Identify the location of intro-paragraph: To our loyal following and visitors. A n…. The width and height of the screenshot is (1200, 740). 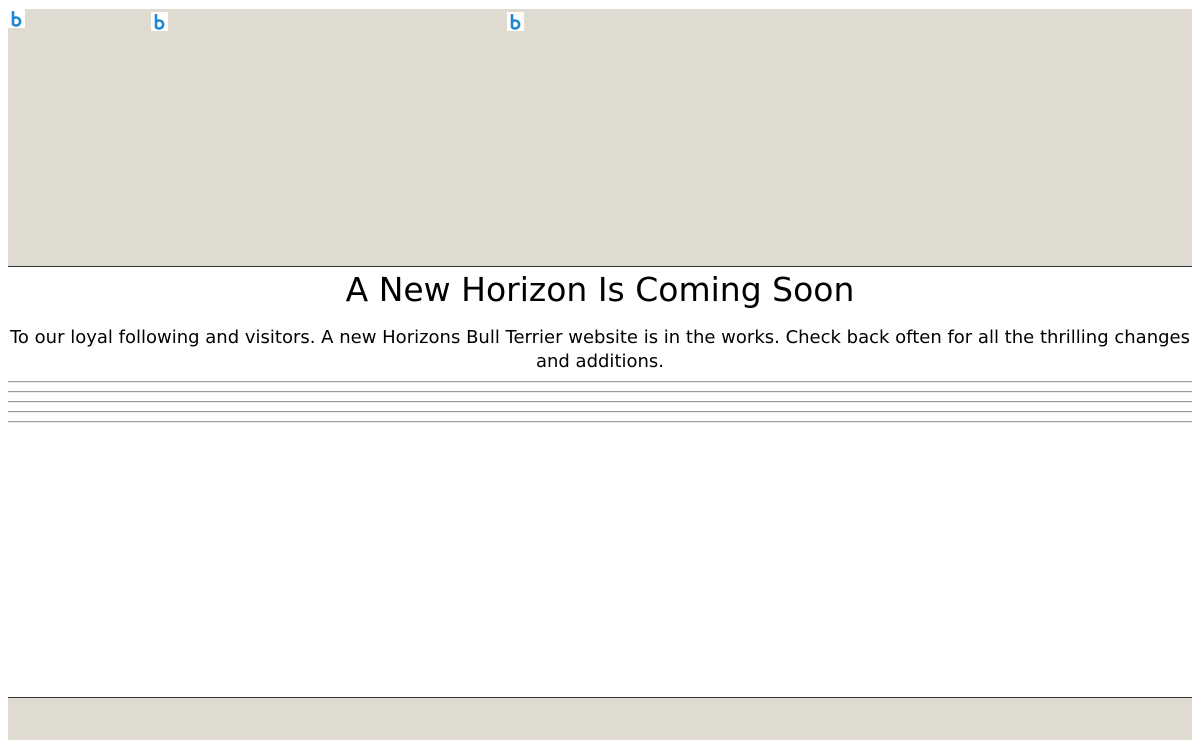
(600, 349).